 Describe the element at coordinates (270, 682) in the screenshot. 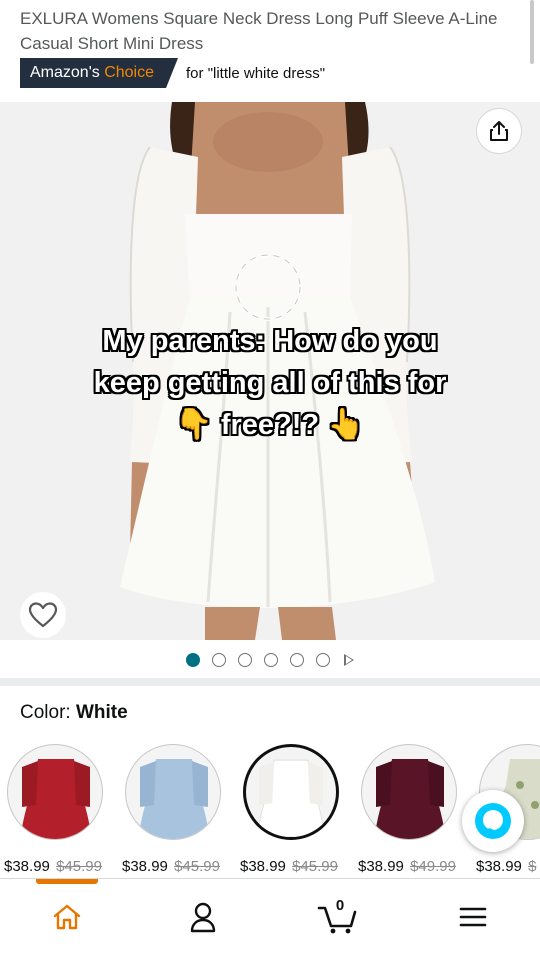

I see `section-divider` at that location.